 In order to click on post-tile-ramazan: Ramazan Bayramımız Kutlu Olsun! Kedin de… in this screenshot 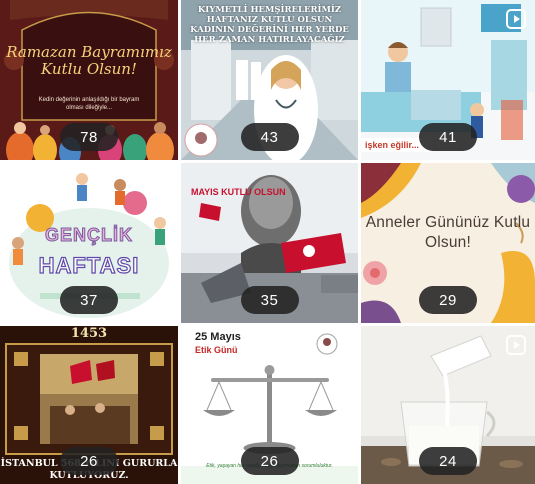, I will do `click(89, 80)`.